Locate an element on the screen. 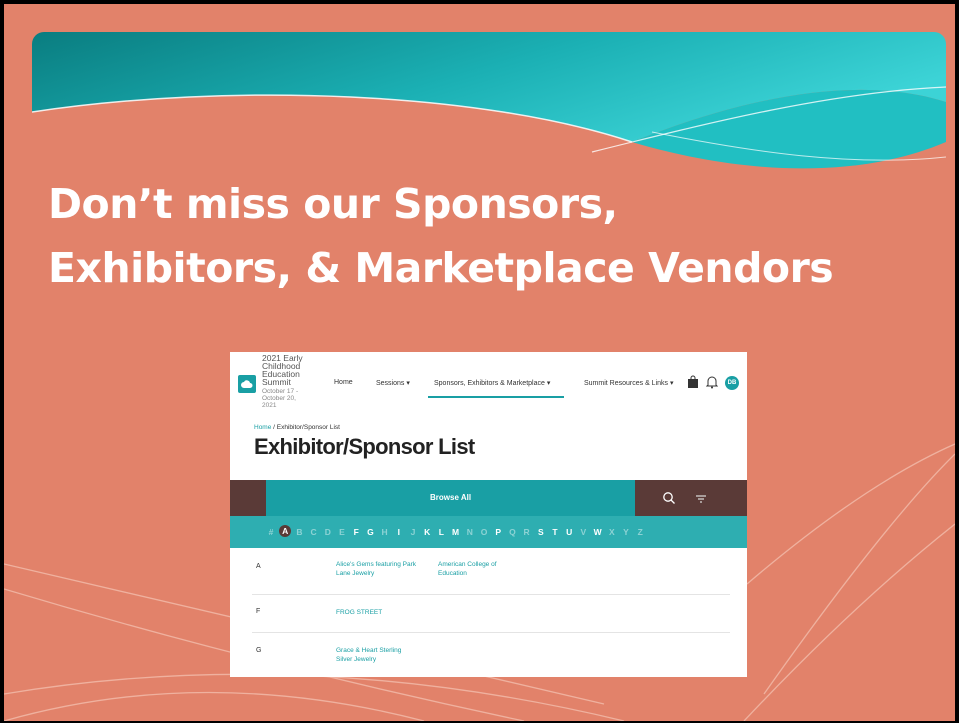 The image size is (959, 723). user-avatar: DB is located at coordinates (732, 383).